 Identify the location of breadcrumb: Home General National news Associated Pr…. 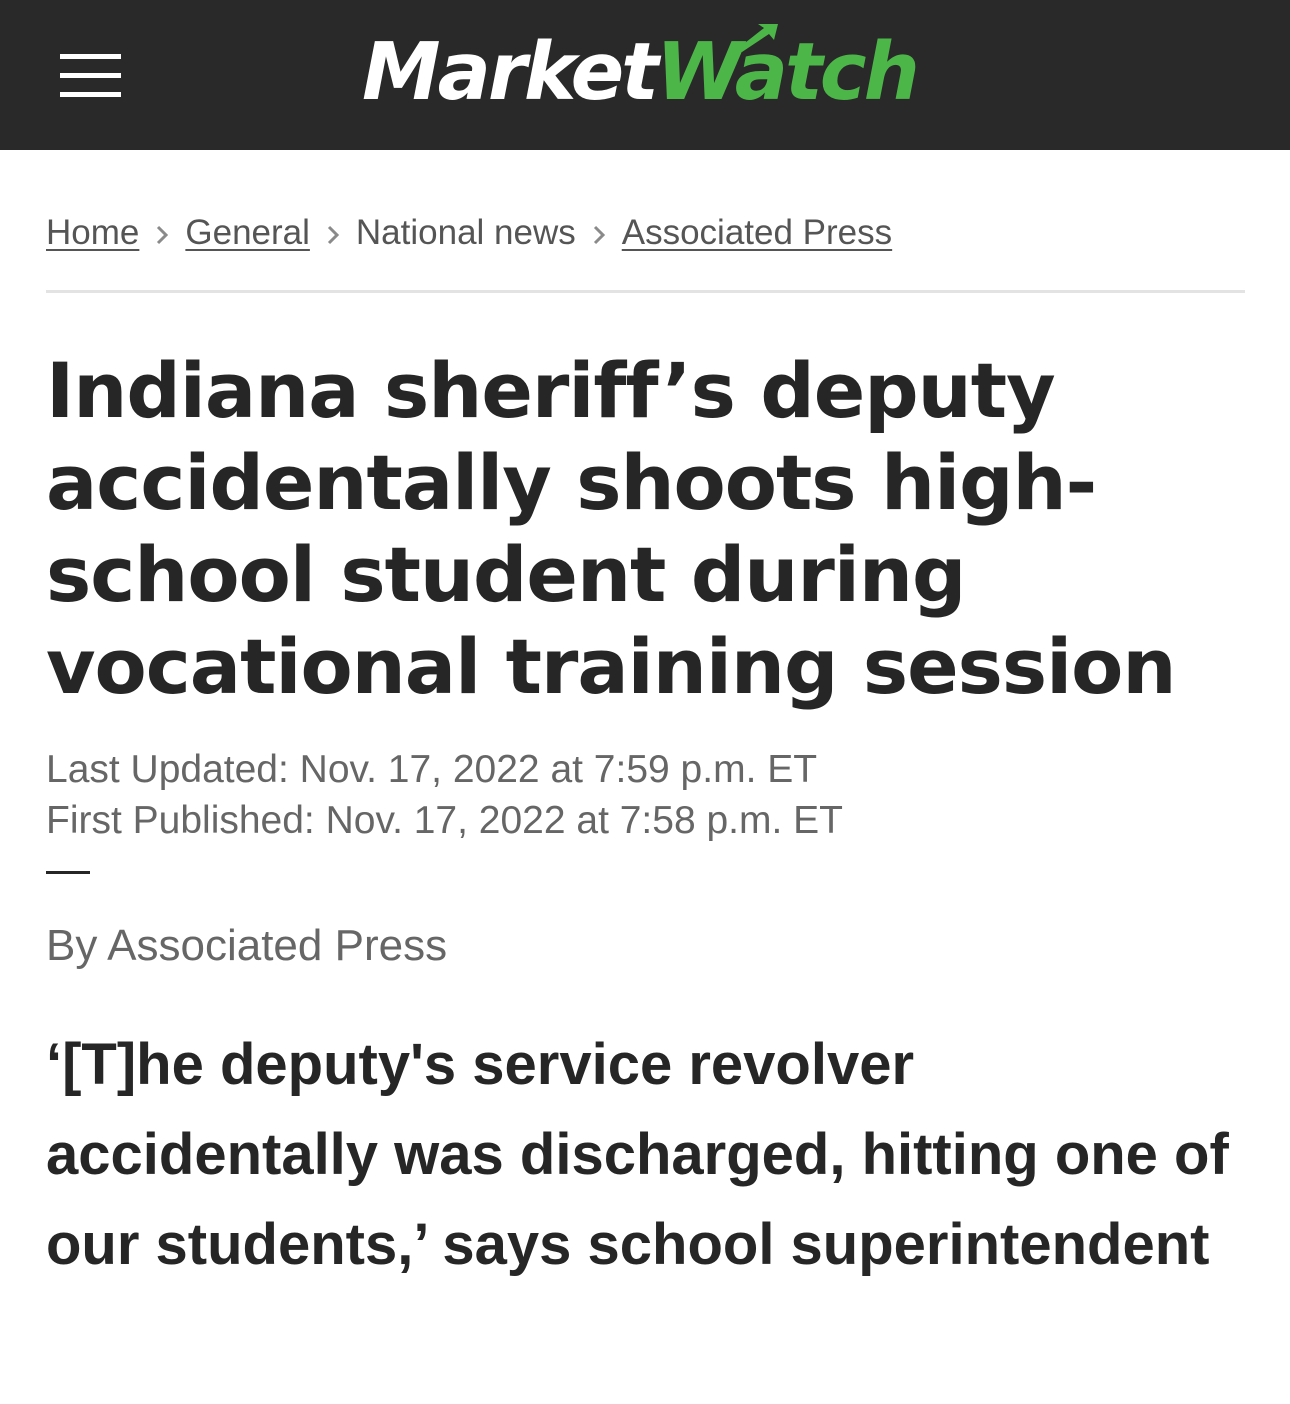
(469, 233).